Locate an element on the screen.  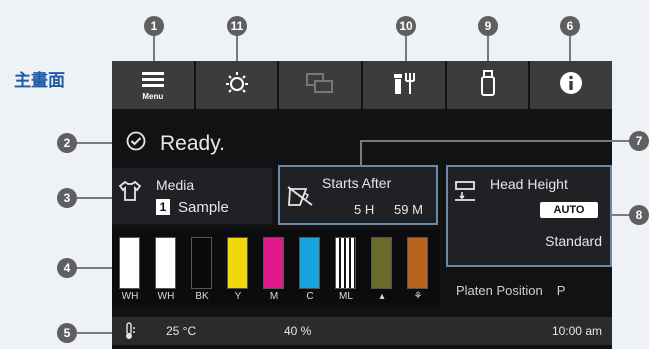
status-row: Ready. is located at coordinates (362, 144).